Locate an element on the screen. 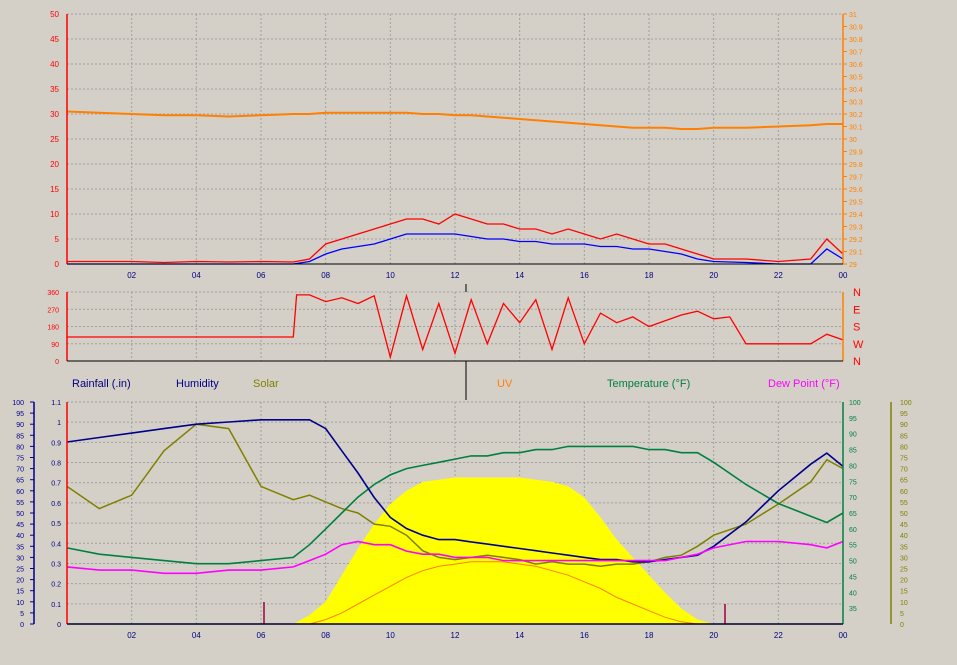  humidity-tick-label: 80 is located at coordinates (20, 447).